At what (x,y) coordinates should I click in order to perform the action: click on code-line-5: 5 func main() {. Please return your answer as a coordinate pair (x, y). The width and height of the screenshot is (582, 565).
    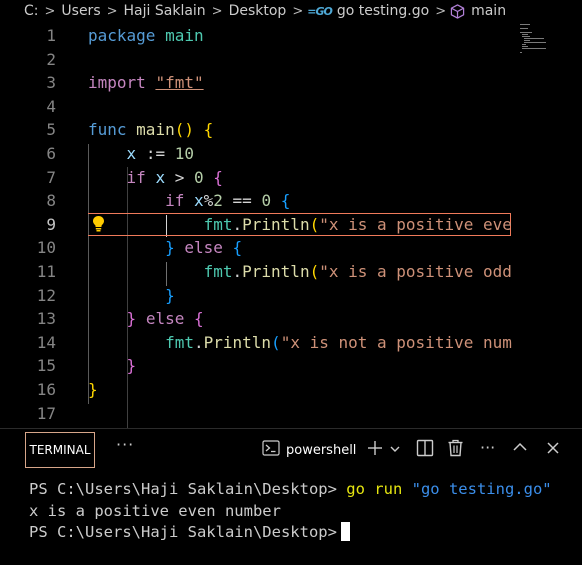
    Looking at the image, I should click on (260, 130).